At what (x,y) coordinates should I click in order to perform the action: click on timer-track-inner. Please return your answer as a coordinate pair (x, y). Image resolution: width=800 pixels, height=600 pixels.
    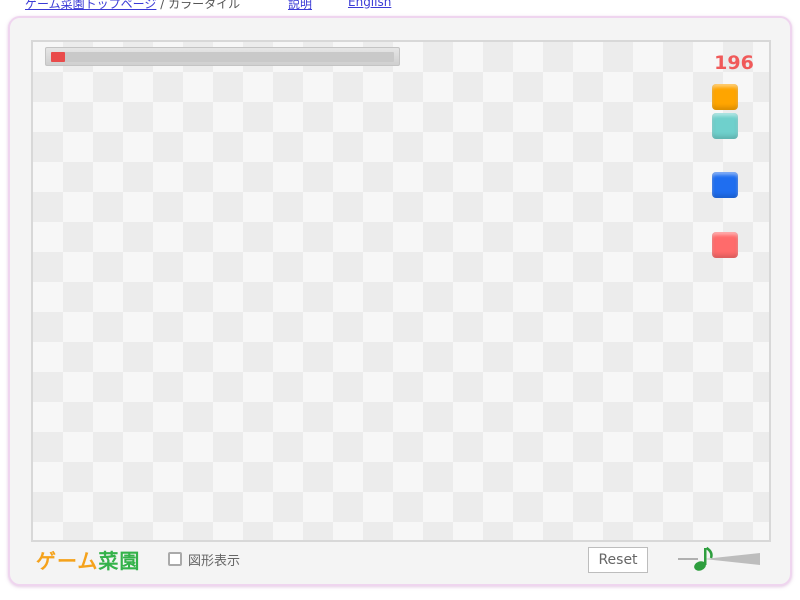
    Looking at the image, I should click on (222, 57).